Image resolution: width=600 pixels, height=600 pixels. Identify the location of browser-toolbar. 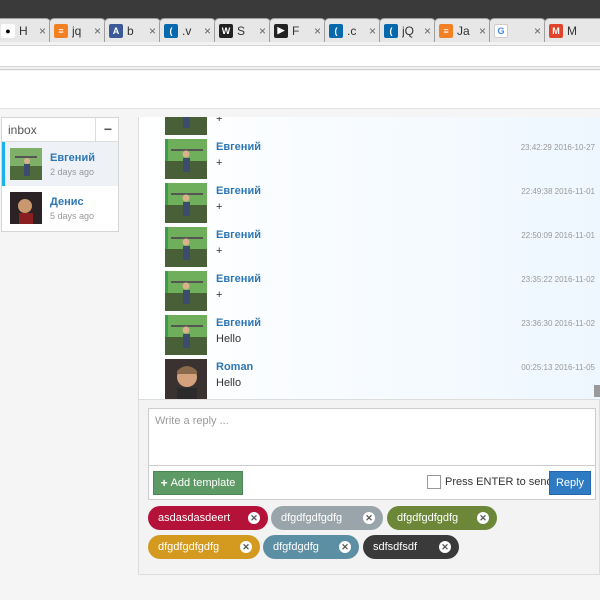
(300, 56).